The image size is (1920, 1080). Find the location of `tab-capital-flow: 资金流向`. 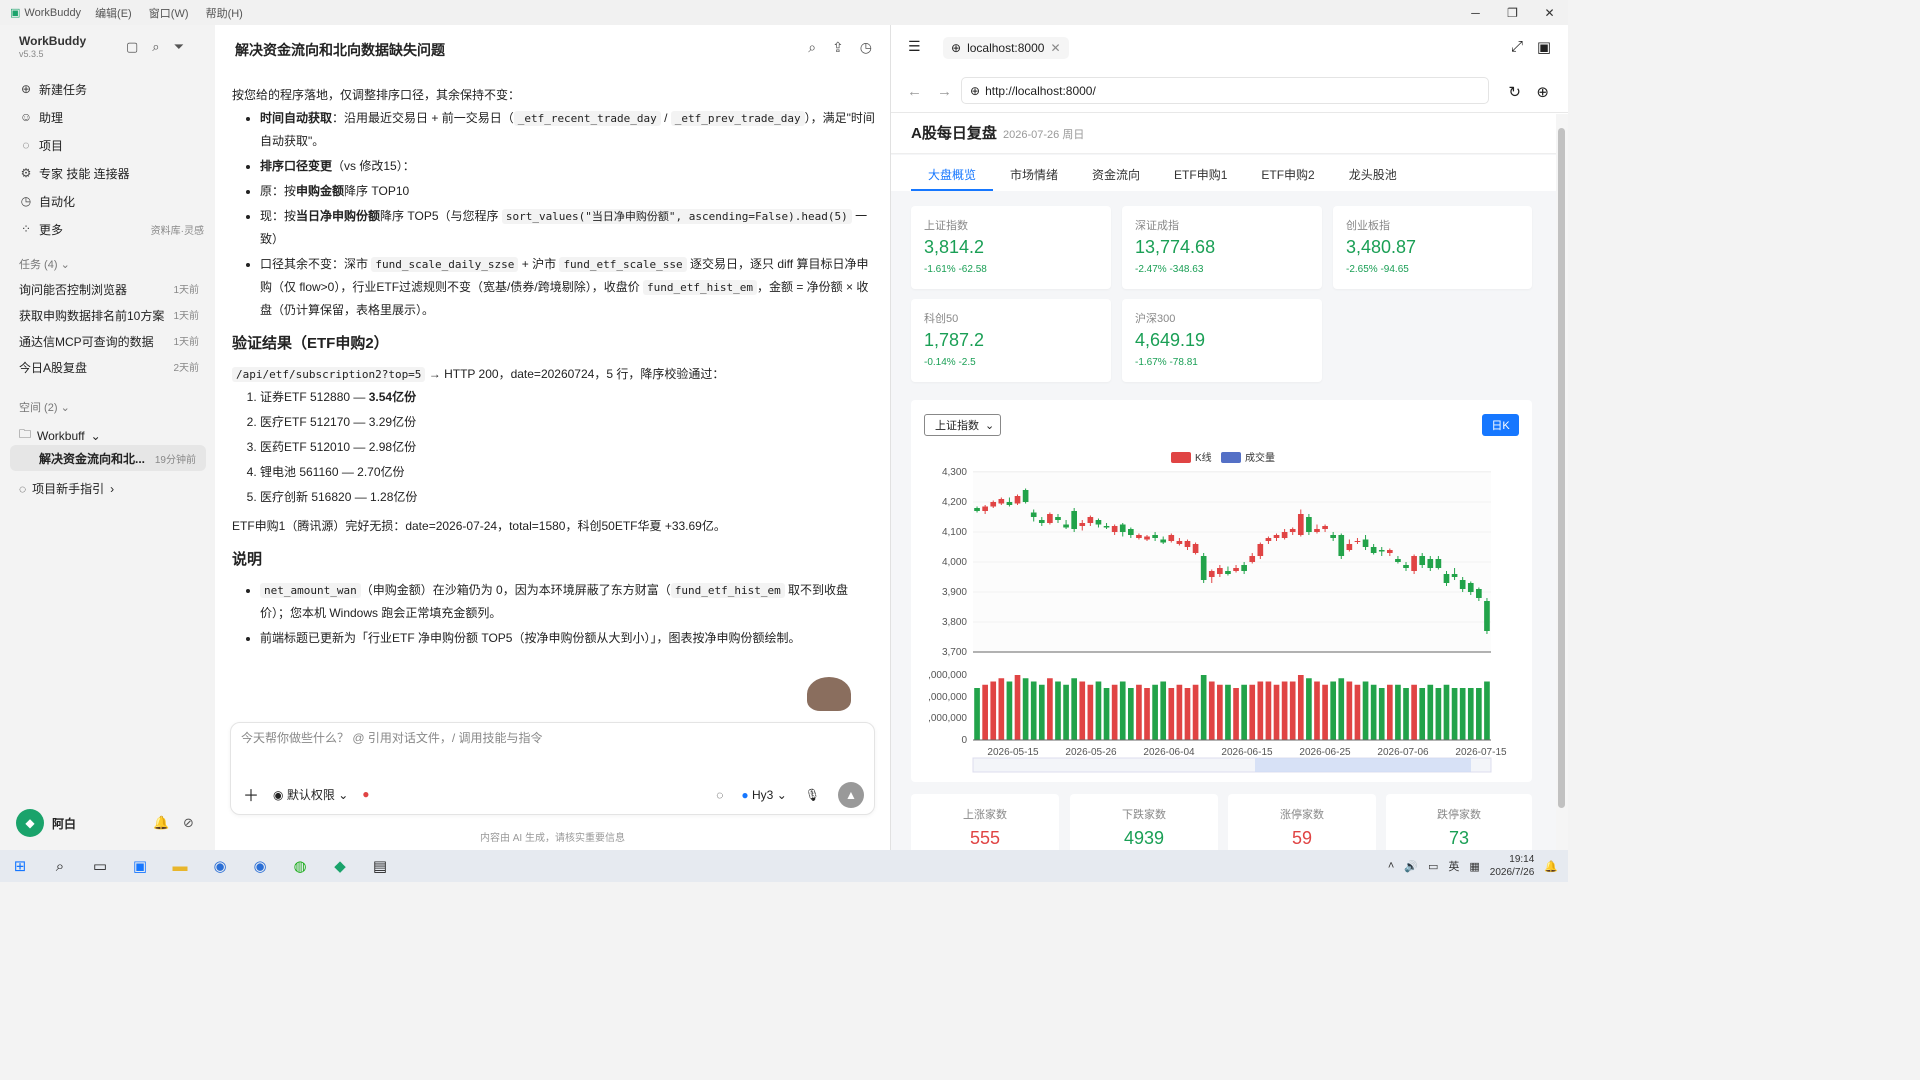

tab-capital-flow: 资金流向 is located at coordinates (1116, 173).